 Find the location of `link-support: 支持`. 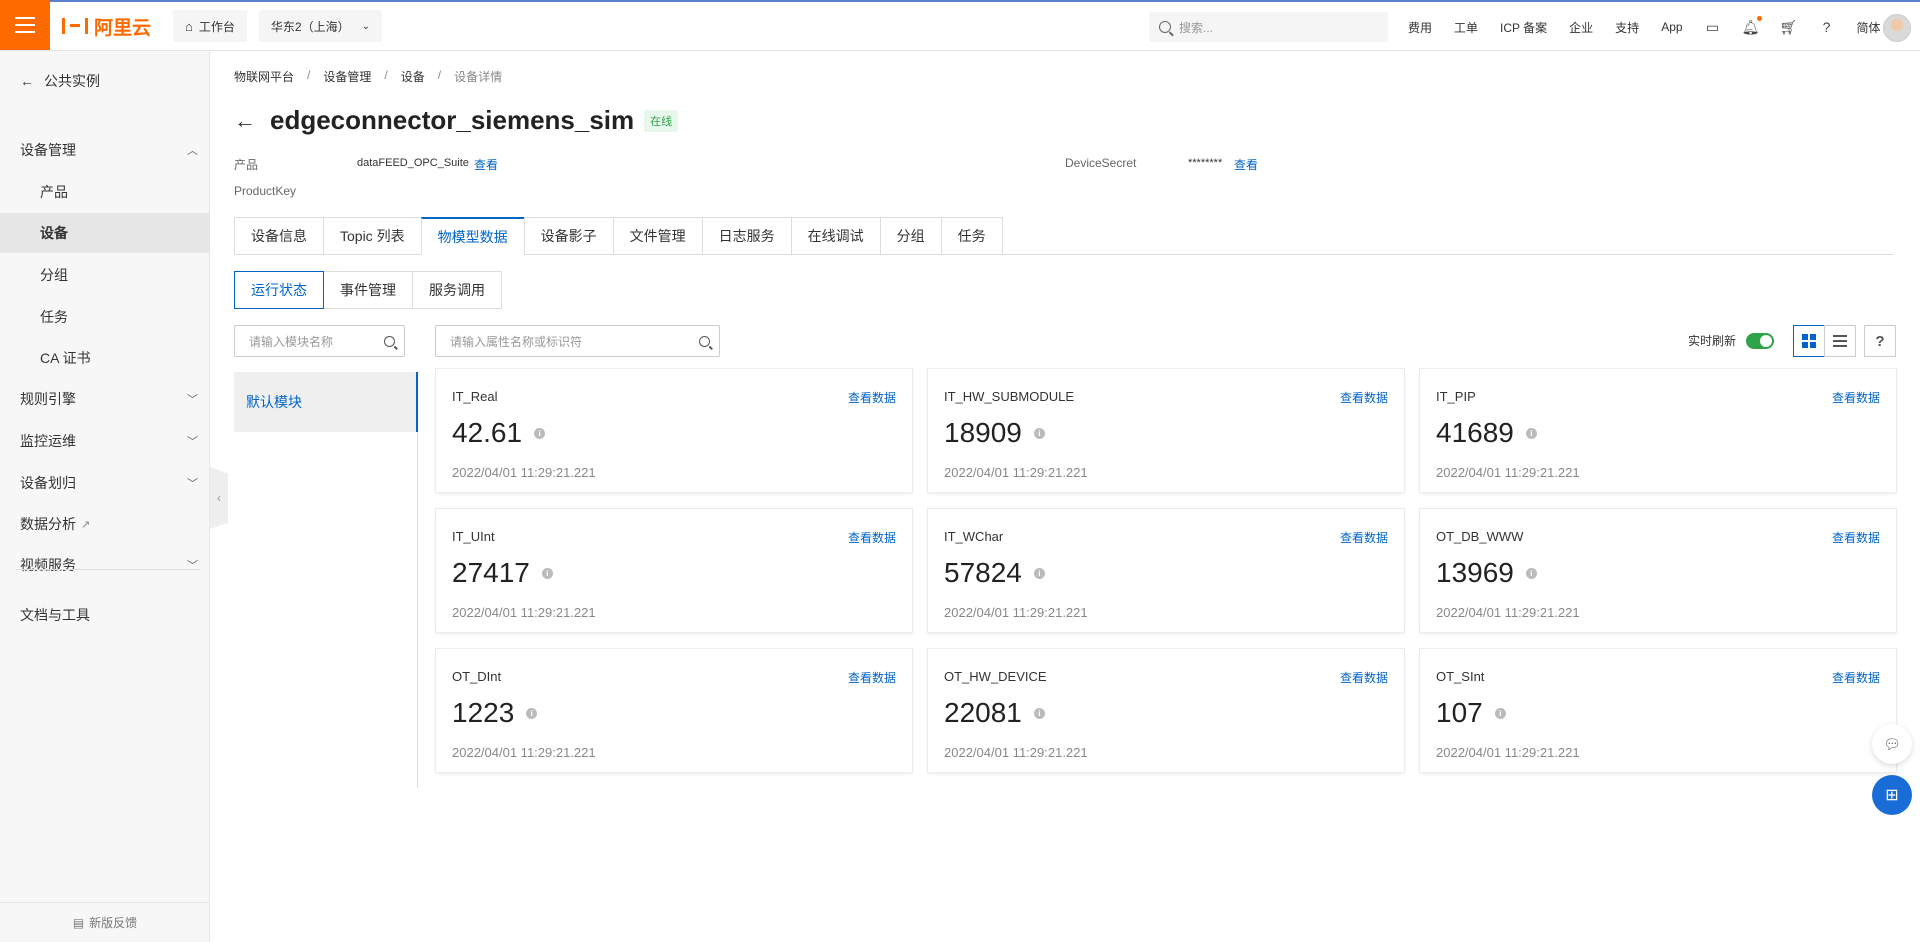

link-support: 支持 is located at coordinates (1627, 27).